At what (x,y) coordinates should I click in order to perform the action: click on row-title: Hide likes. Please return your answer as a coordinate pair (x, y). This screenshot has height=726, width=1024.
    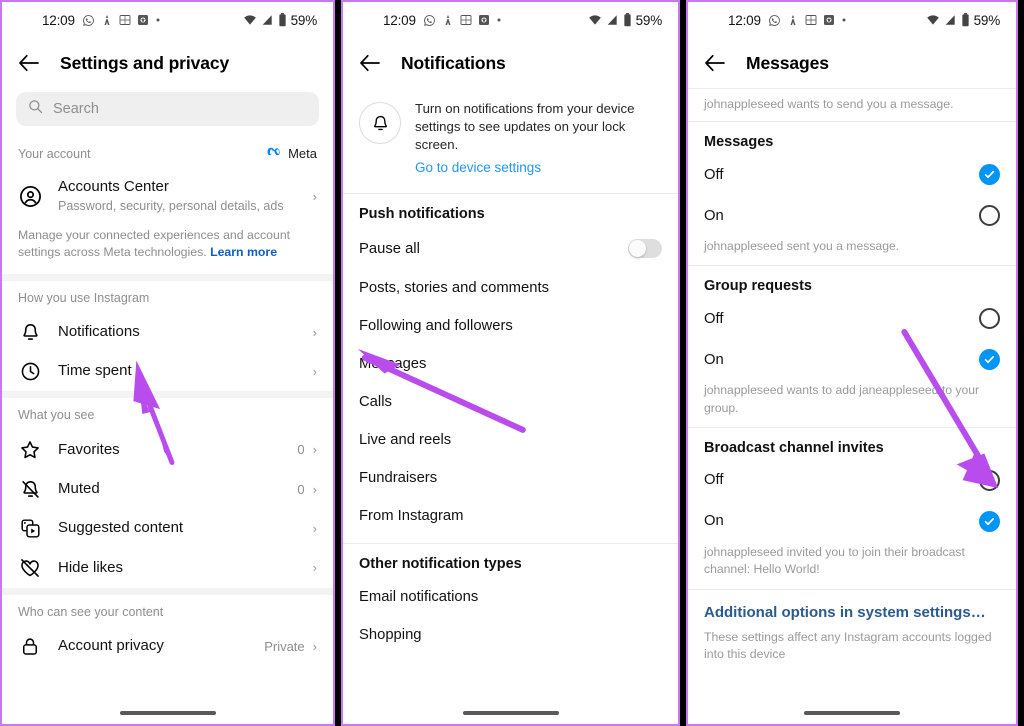
    Looking at the image, I should click on (91, 567).